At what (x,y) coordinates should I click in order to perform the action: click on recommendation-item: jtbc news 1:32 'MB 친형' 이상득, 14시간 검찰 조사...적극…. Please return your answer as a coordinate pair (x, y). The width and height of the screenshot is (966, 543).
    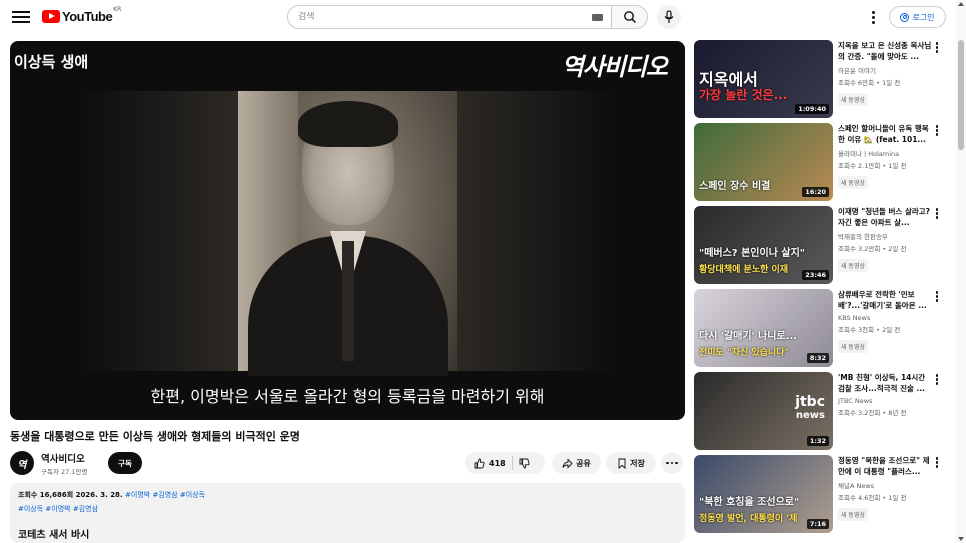
    Looking at the image, I should click on (819, 411).